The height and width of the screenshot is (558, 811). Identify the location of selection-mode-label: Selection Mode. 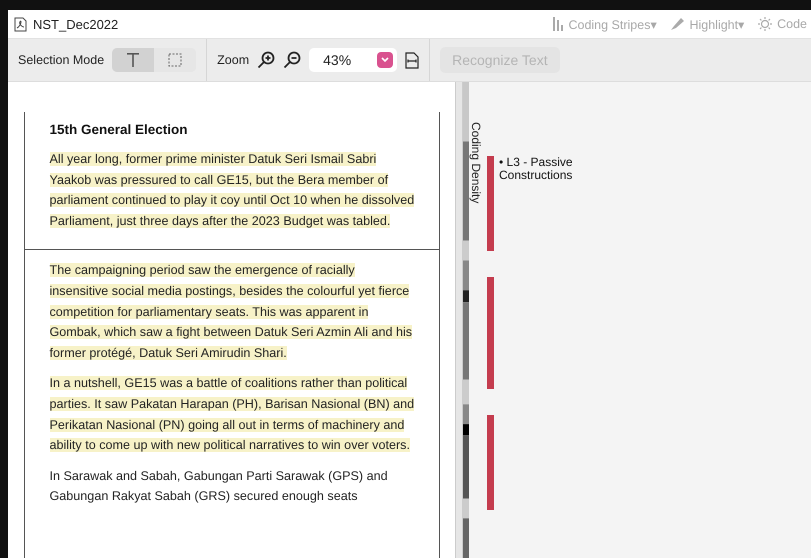
(61, 60).